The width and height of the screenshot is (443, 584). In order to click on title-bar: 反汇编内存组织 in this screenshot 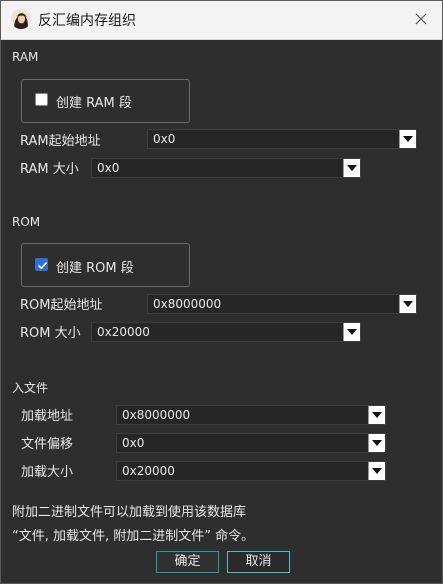, I will do `click(221, 20)`.